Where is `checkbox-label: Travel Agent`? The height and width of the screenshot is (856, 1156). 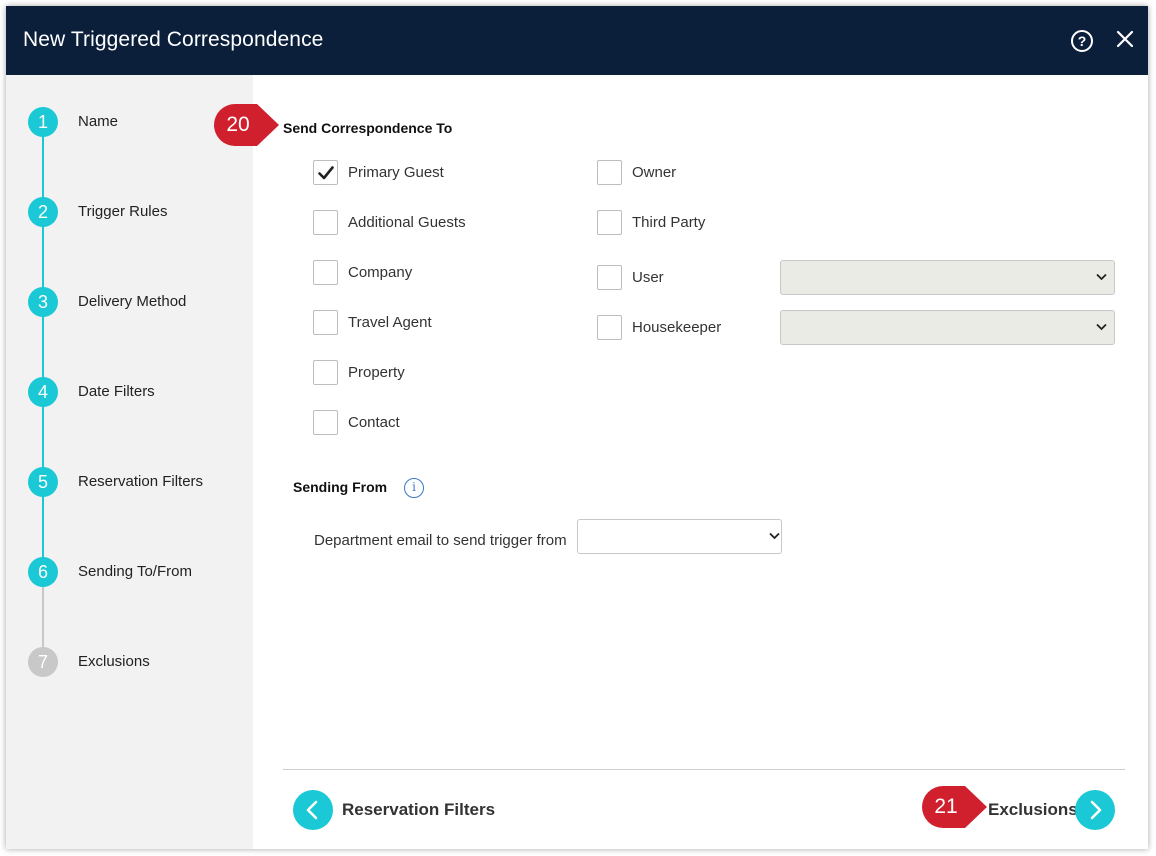
checkbox-label: Travel Agent is located at coordinates (390, 322).